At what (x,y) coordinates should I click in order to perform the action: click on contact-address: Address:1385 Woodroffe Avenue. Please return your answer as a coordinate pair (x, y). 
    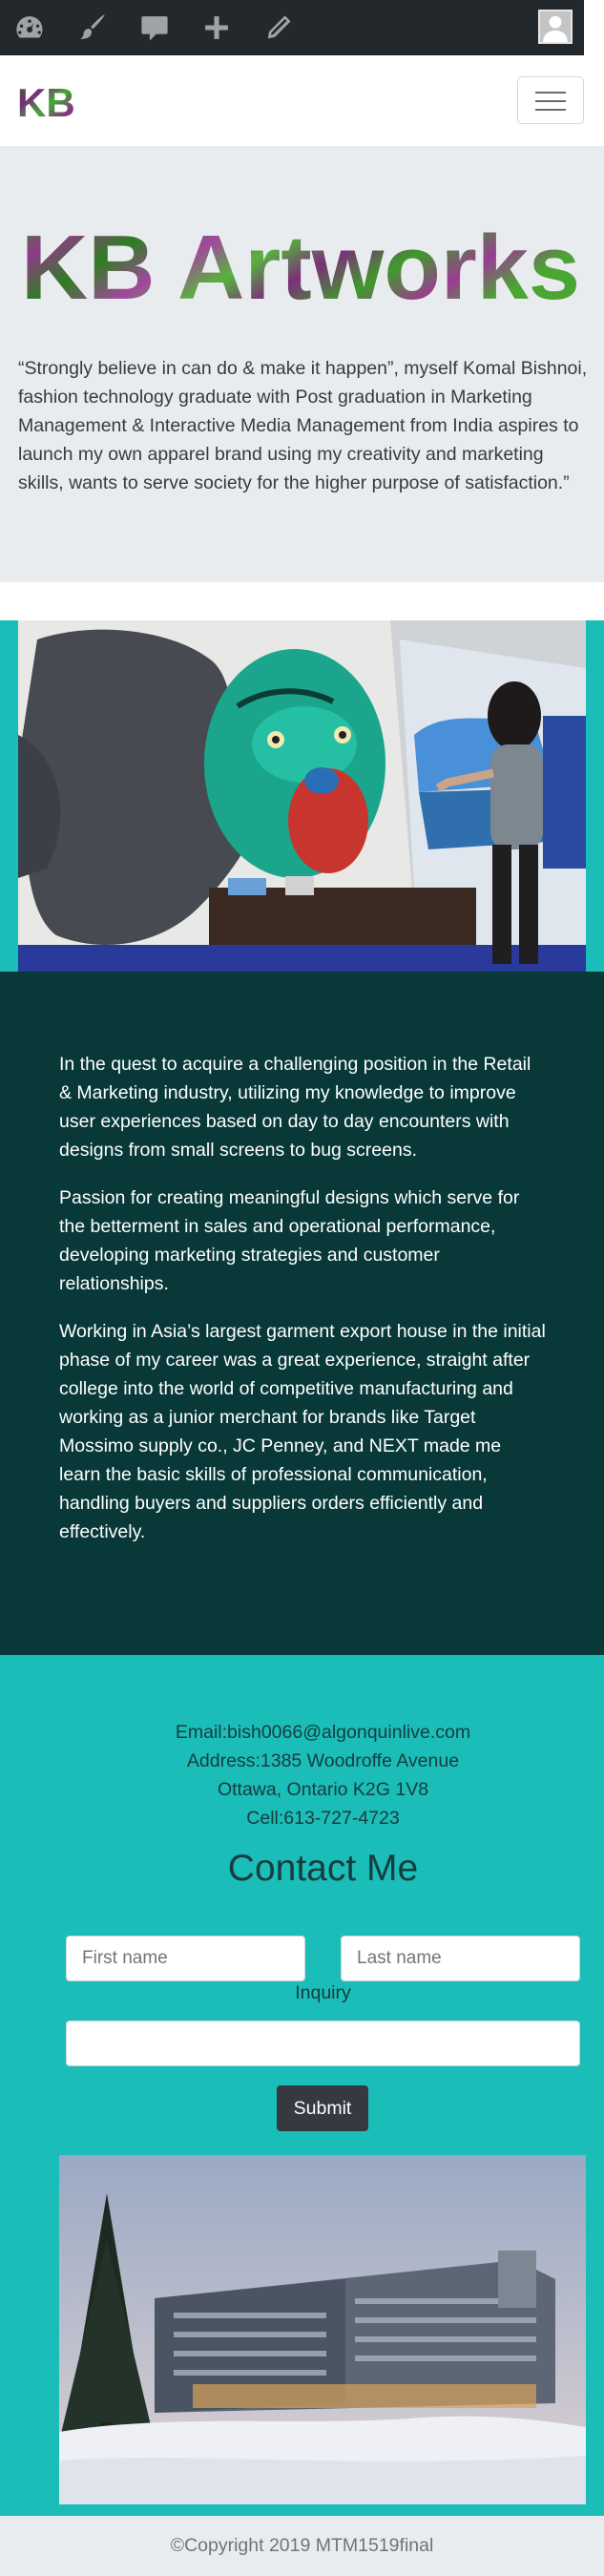
    Looking at the image, I should click on (323, 1760).